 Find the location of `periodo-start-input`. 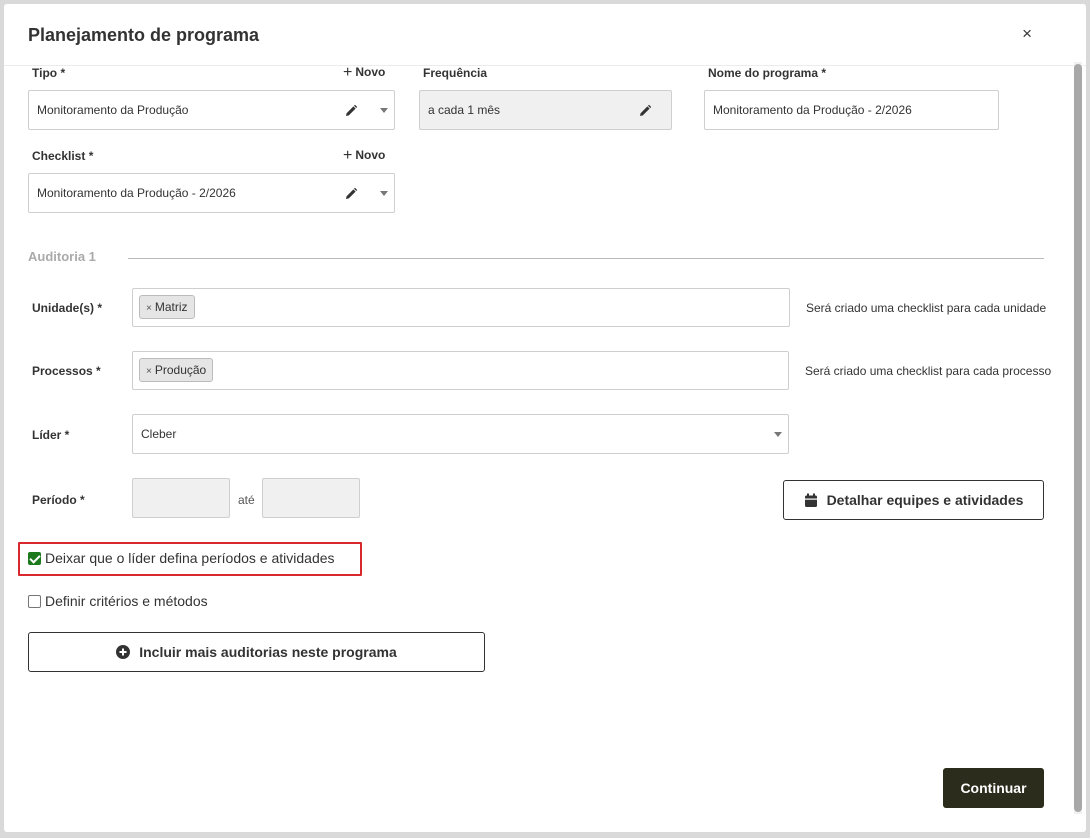

periodo-start-input is located at coordinates (181, 498).